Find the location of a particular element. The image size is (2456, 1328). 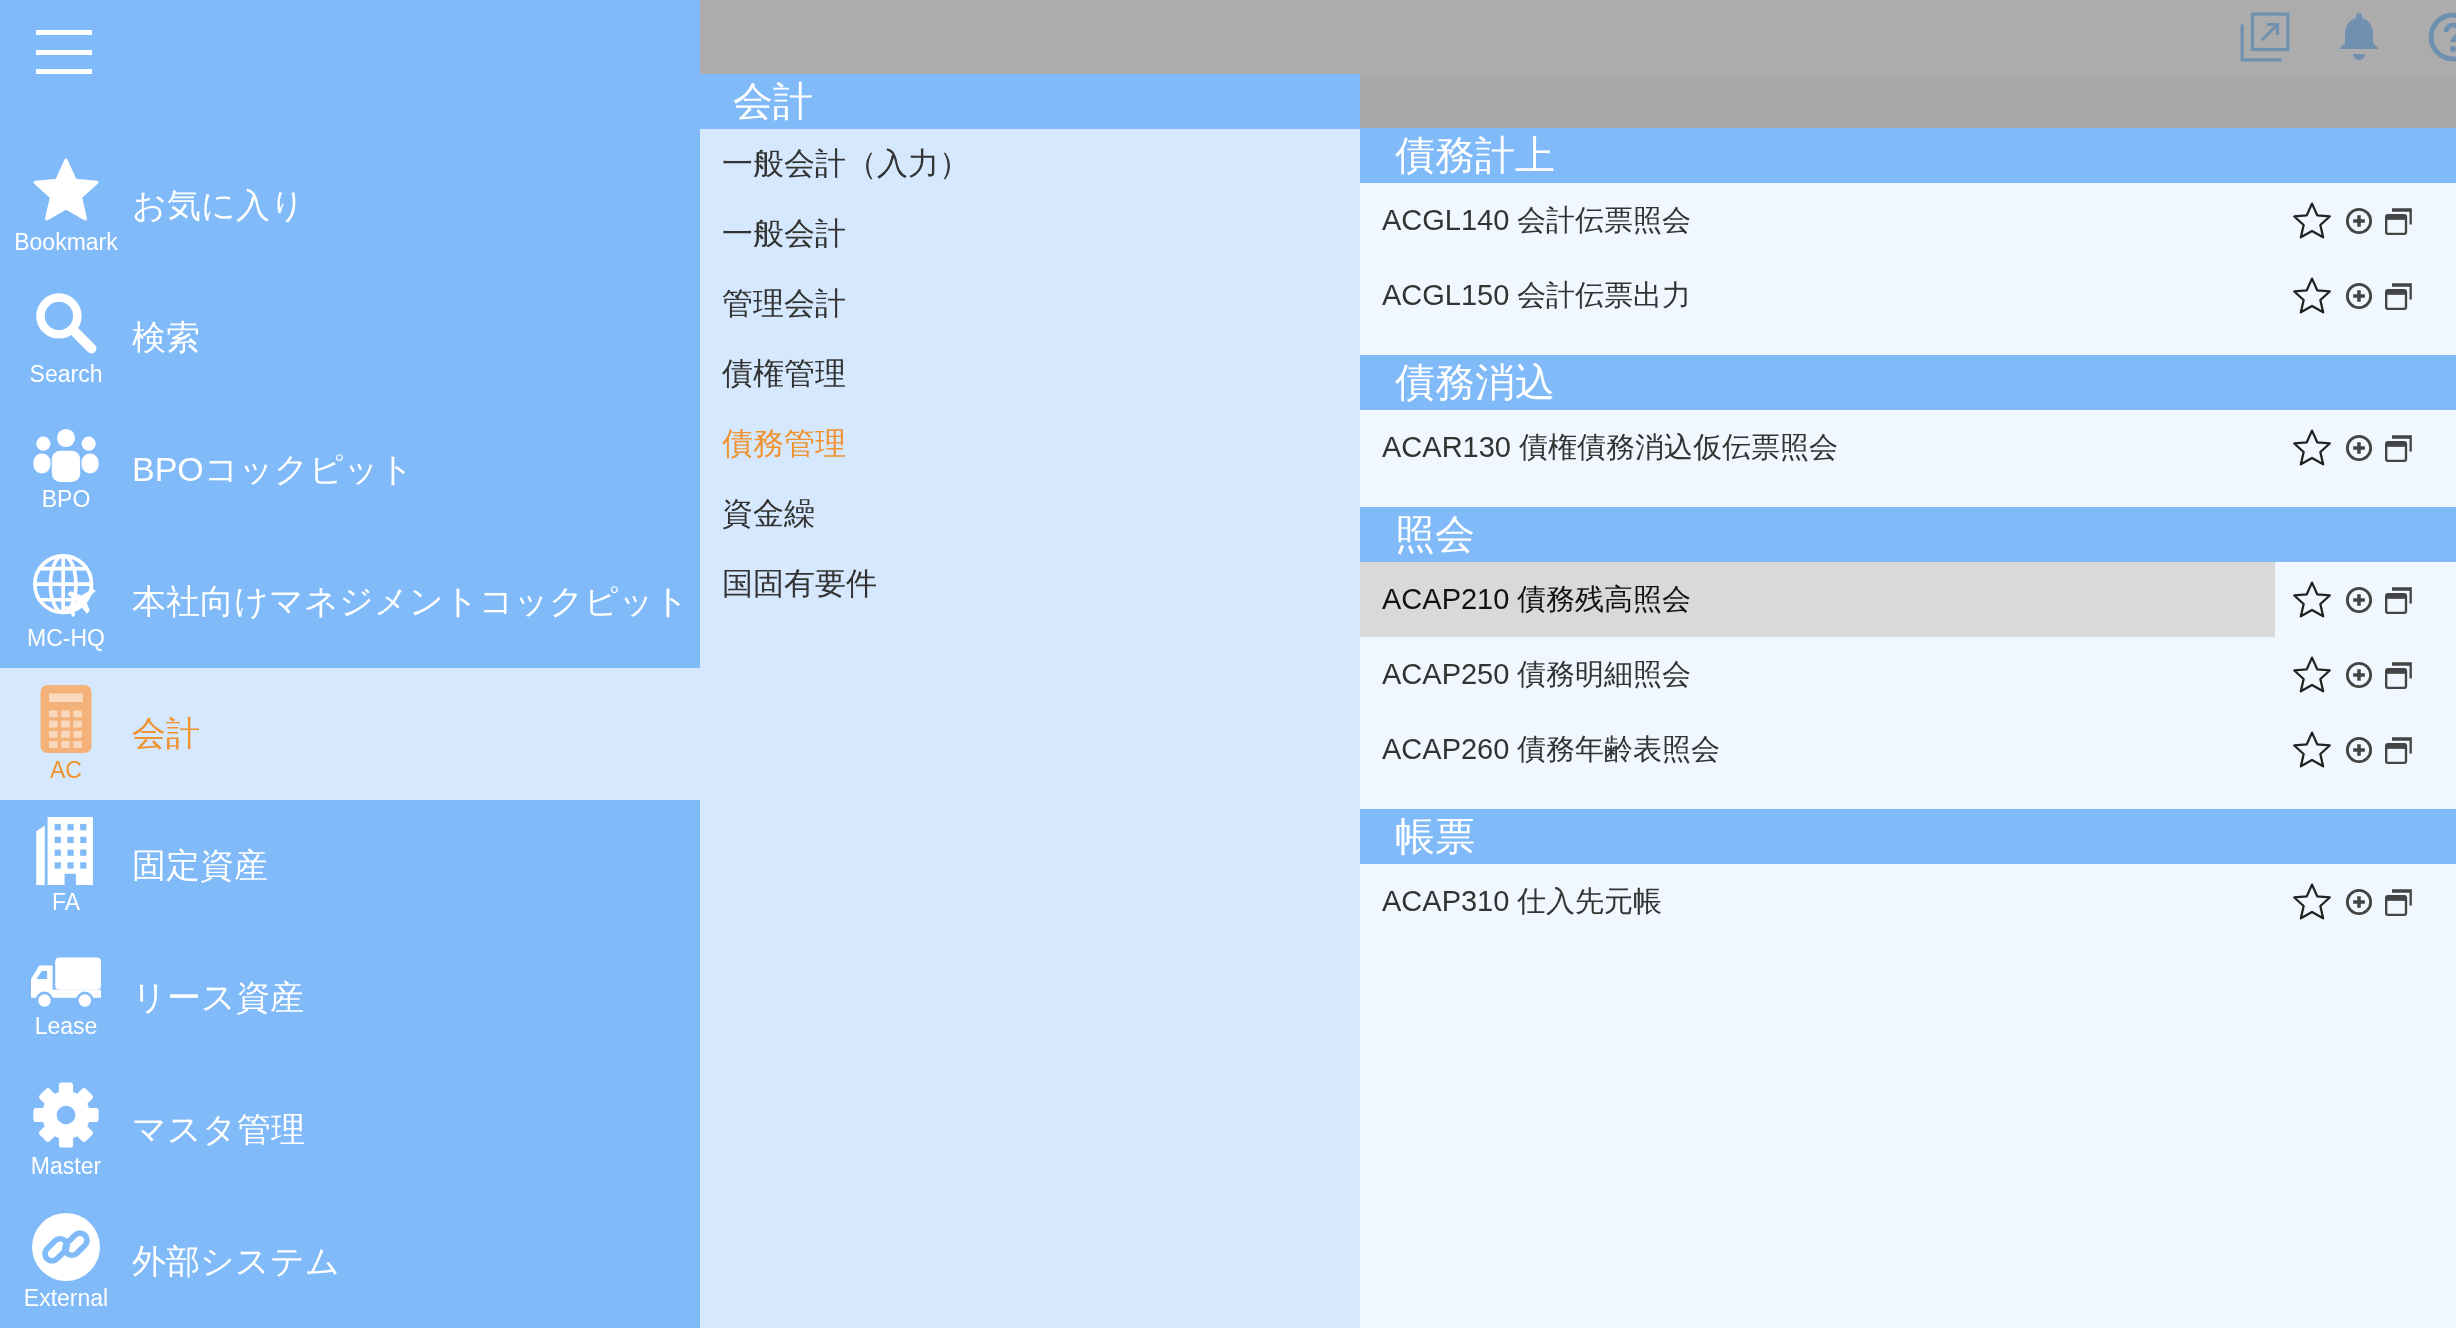

program-link: ACGL140 会計伝票照会 is located at coordinates (1817, 220).